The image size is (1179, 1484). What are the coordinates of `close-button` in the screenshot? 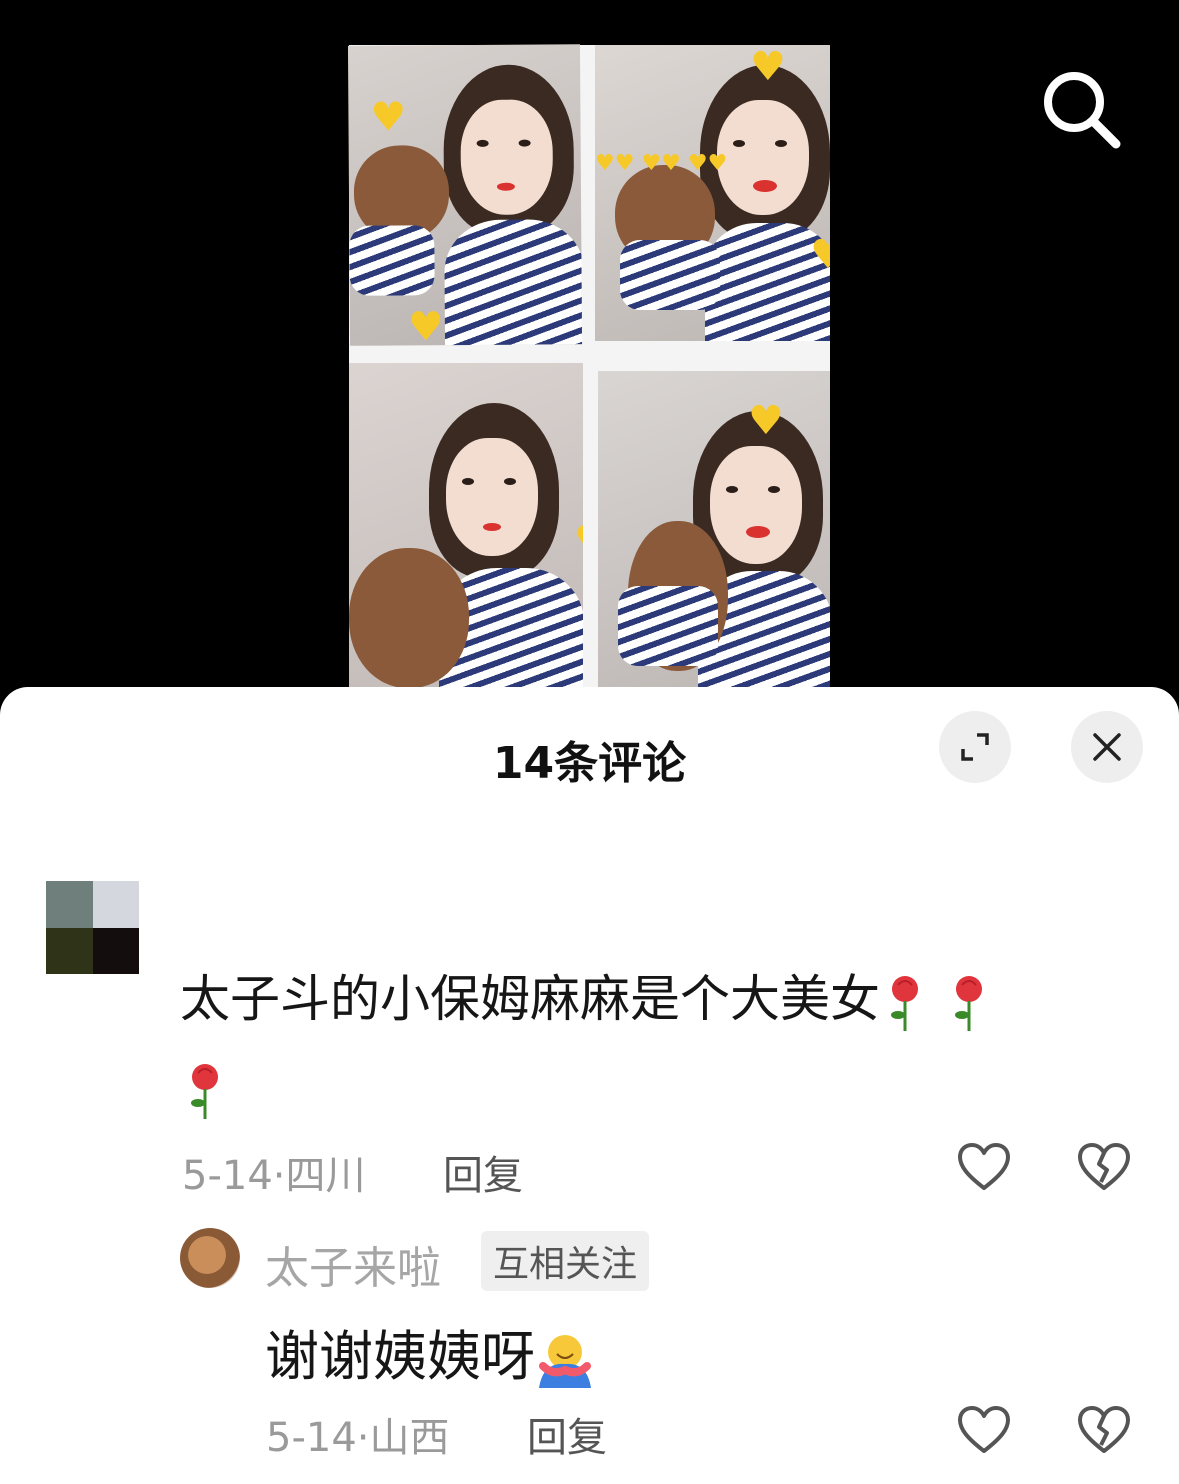 It's located at (1107, 747).